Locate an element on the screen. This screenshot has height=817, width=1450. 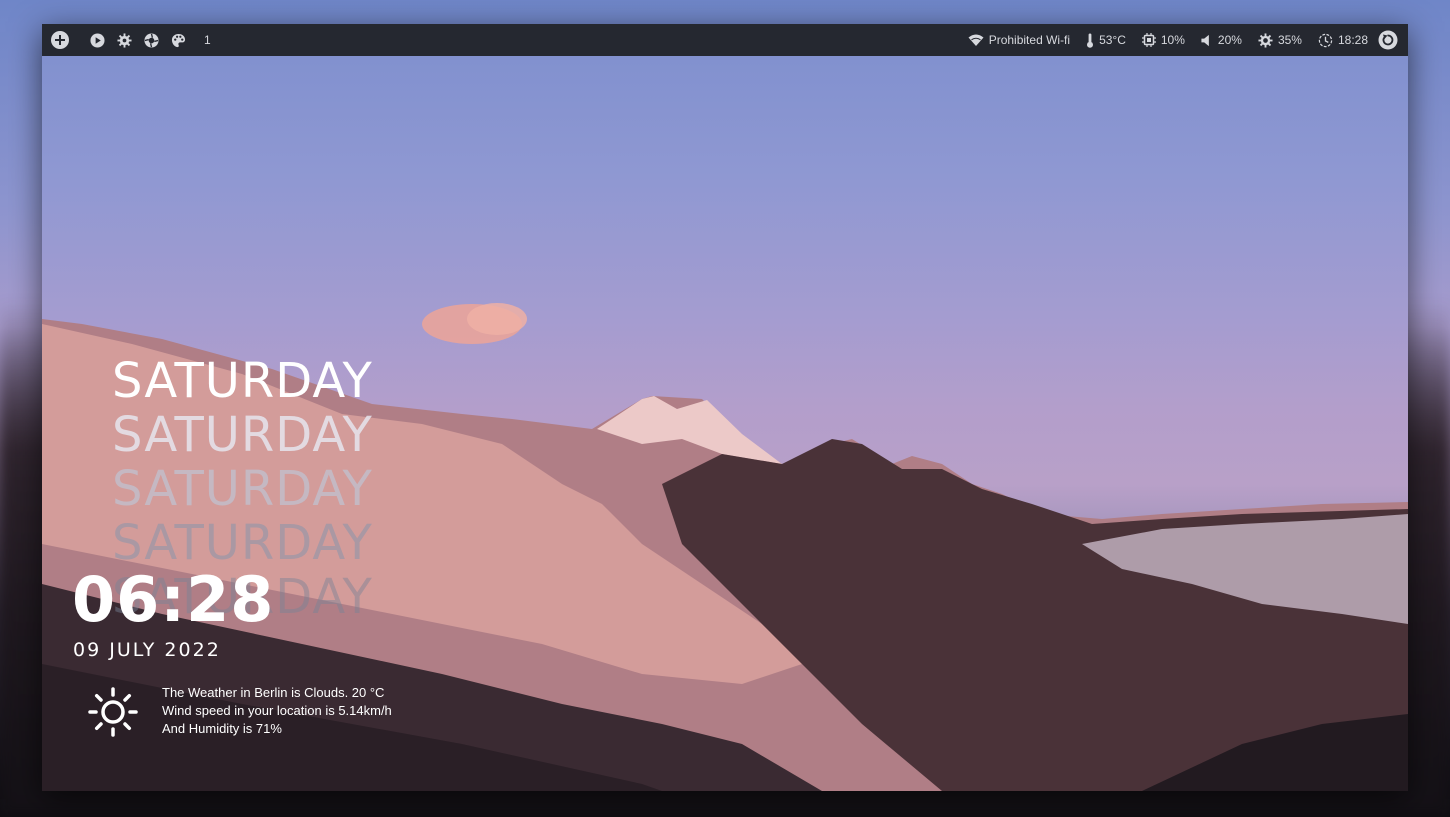
brightness-module: 35% is located at coordinates (1280, 40).